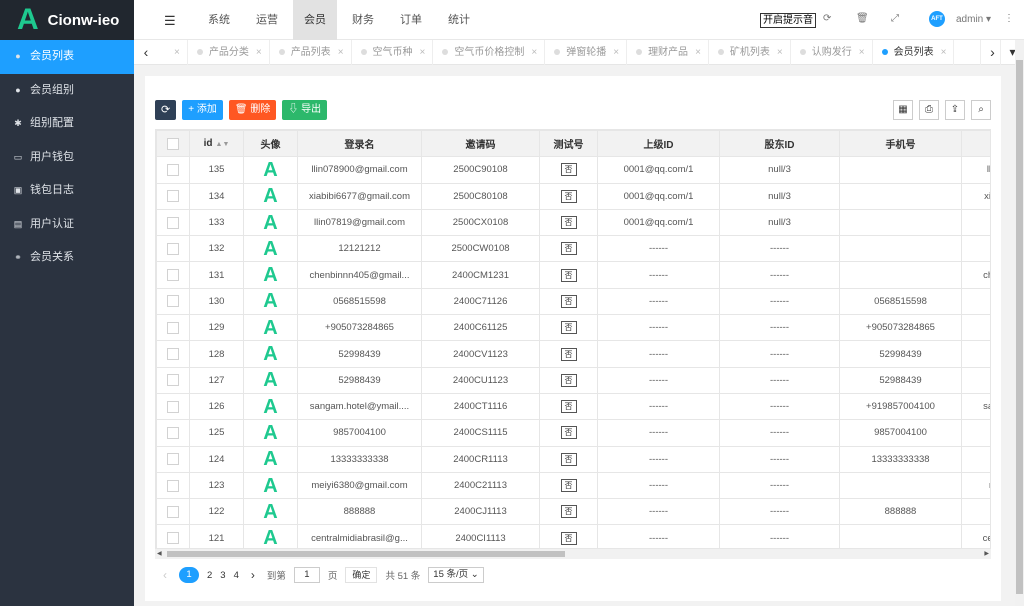 The image size is (1024, 606). Describe the element at coordinates (895, 18) in the screenshot. I see `fullscreen-icon: ⤢` at that location.